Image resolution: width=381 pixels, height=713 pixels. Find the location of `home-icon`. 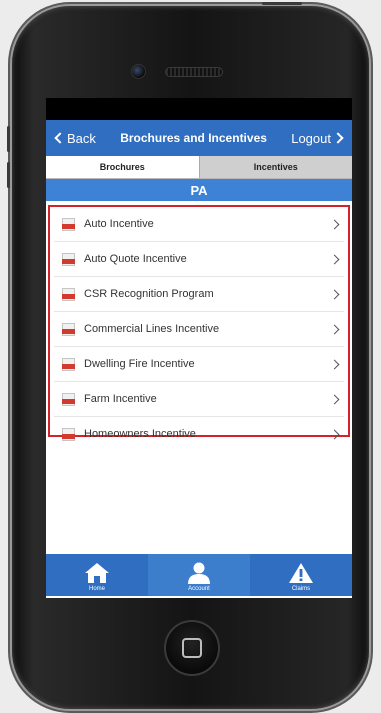

home-icon is located at coordinates (97, 573).